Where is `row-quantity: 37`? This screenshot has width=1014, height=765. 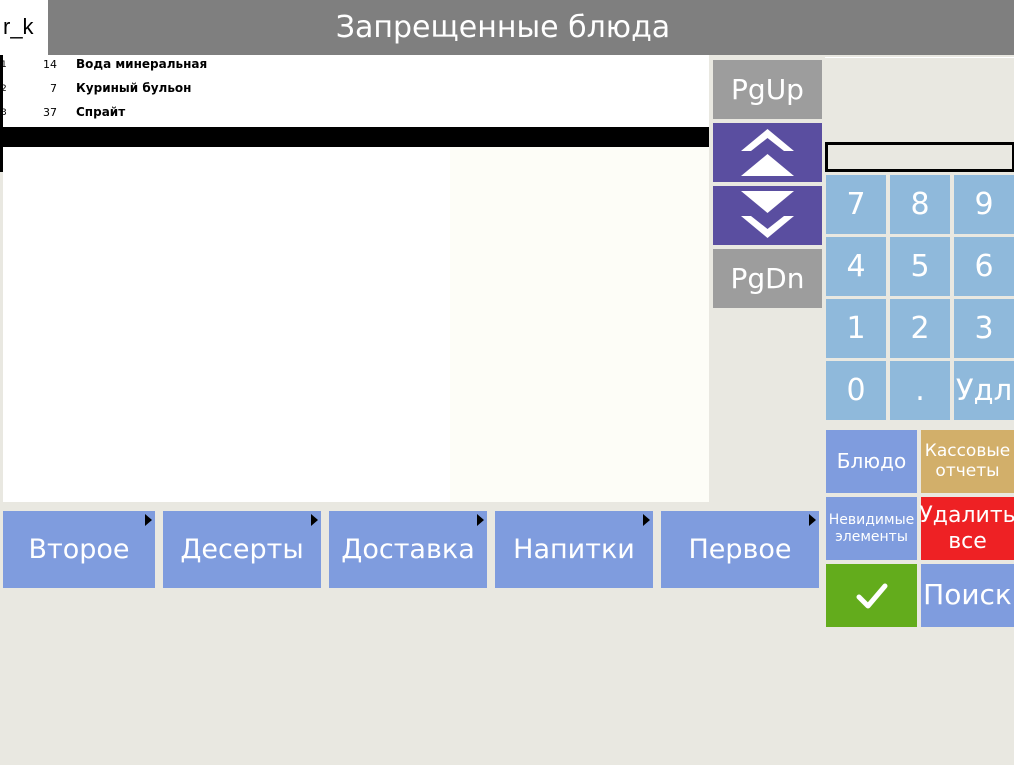
row-quantity: 37 is located at coordinates (50, 112).